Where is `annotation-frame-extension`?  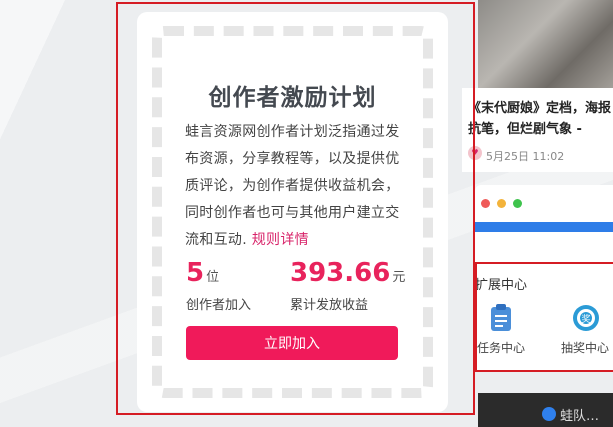
annotation-frame-extension is located at coordinates (544, 317).